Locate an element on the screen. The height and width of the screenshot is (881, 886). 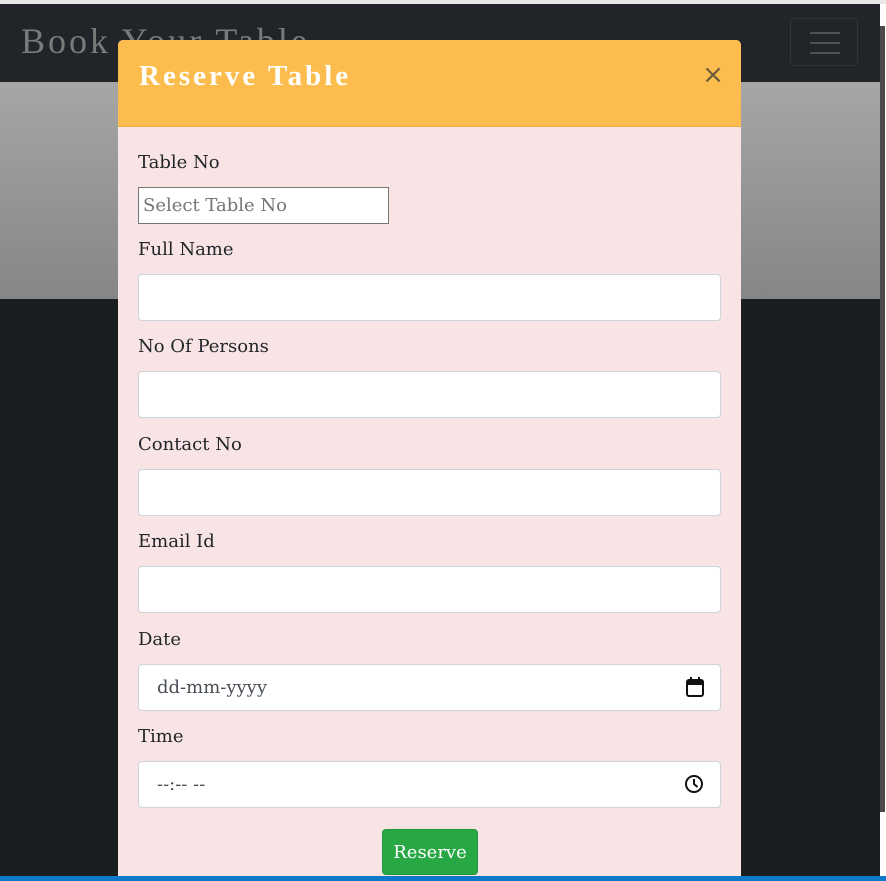
time-placeholder: --:-- -- is located at coordinates (181, 784).